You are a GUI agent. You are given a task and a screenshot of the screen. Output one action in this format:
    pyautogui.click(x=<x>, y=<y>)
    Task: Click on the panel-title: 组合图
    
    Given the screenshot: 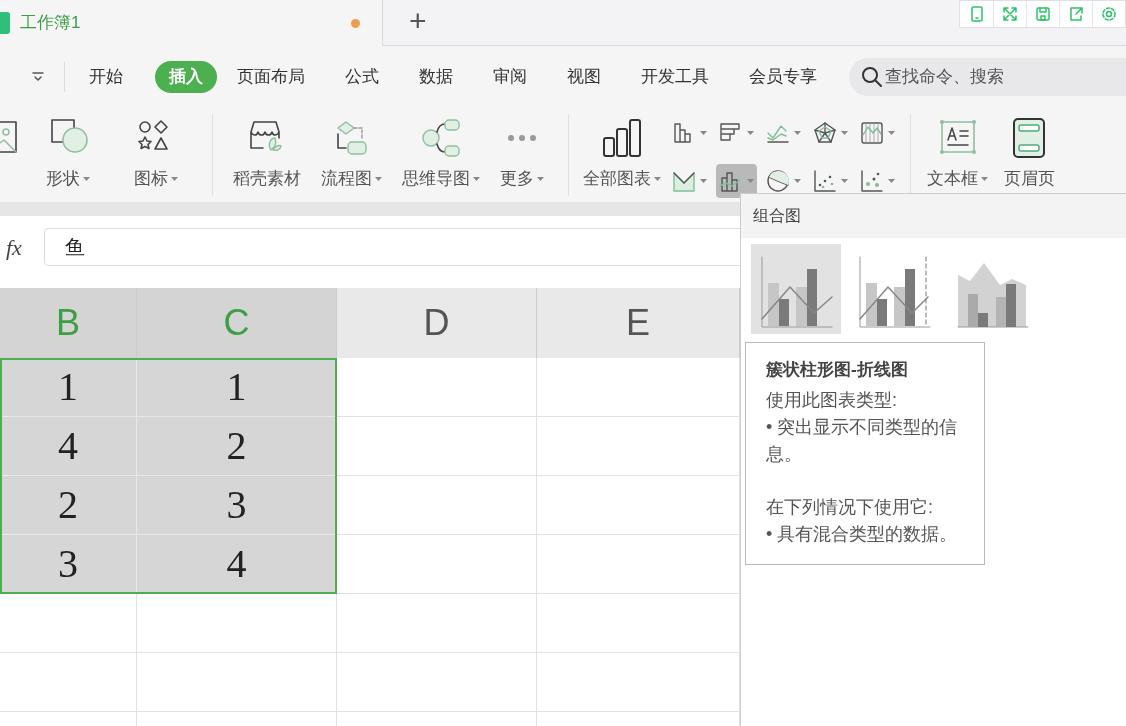 What is the action you would take?
    pyautogui.click(x=777, y=216)
    